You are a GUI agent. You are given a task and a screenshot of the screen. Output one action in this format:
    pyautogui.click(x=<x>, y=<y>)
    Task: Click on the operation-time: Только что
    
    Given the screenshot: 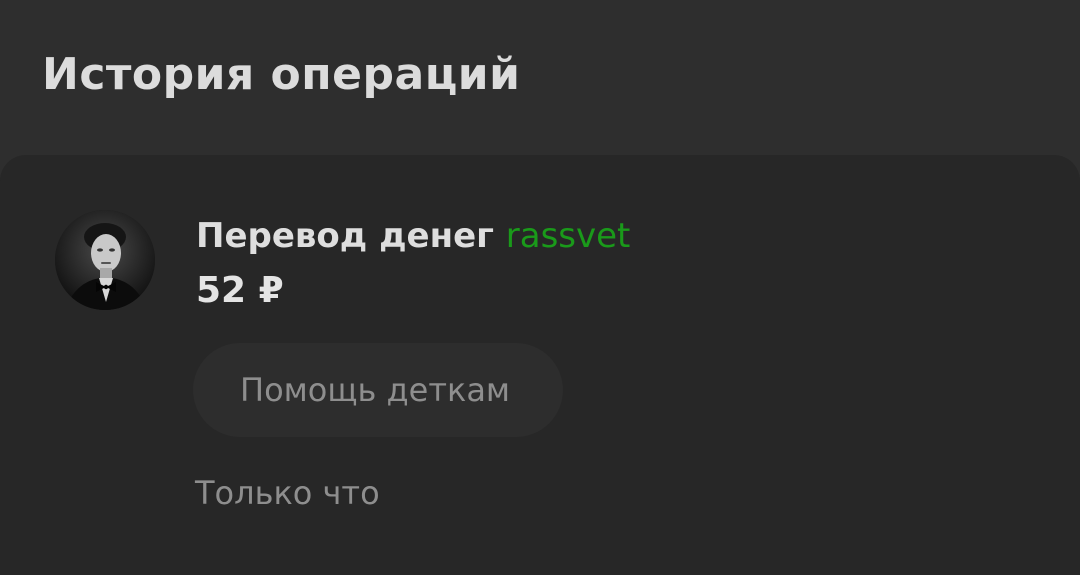 What is the action you would take?
    pyautogui.click(x=287, y=493)
    